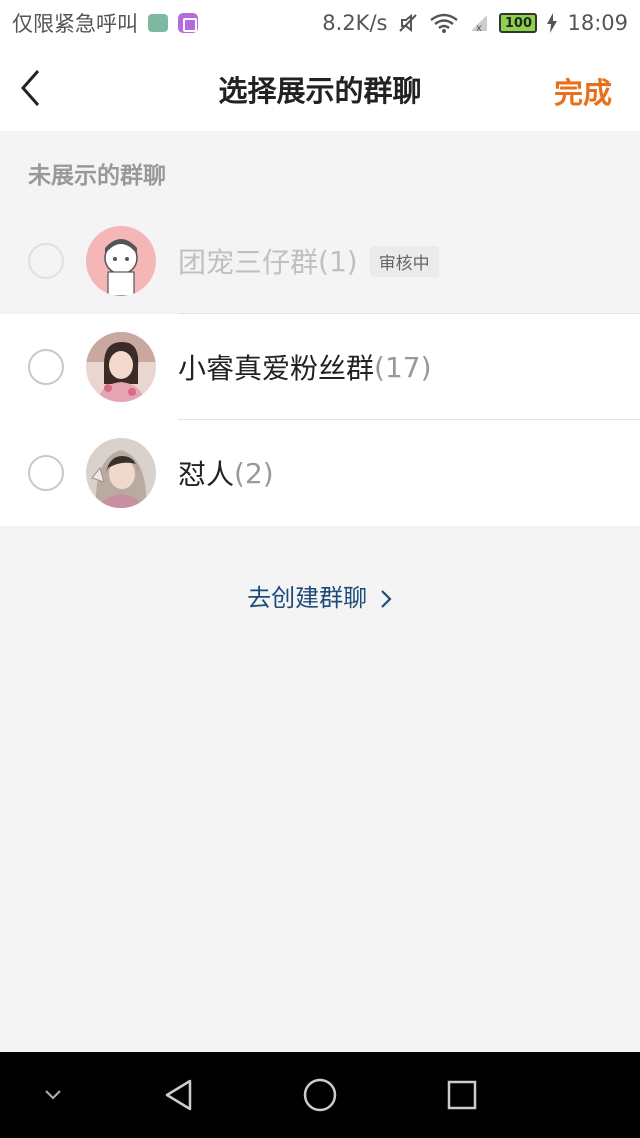  I want to click on header: 选择展示的群聊 完成, so click(320, 88).